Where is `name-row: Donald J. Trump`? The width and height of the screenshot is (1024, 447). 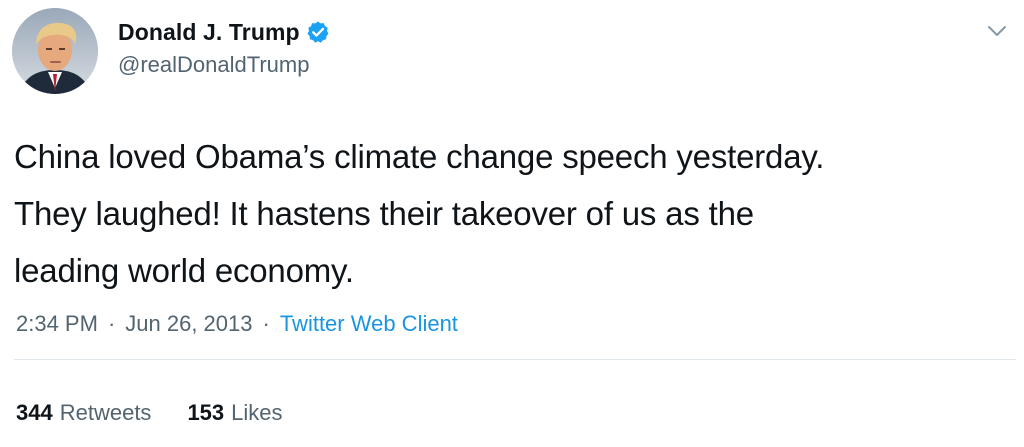
name-row: Donald J. Trump is located at coordinates (224, 32).